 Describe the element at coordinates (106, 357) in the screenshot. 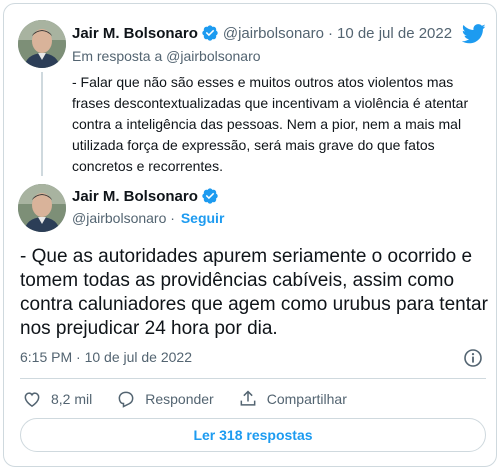

I see `main-tweet-timestamp: 6:15 PM · 10 de jul de 2022` at that location.